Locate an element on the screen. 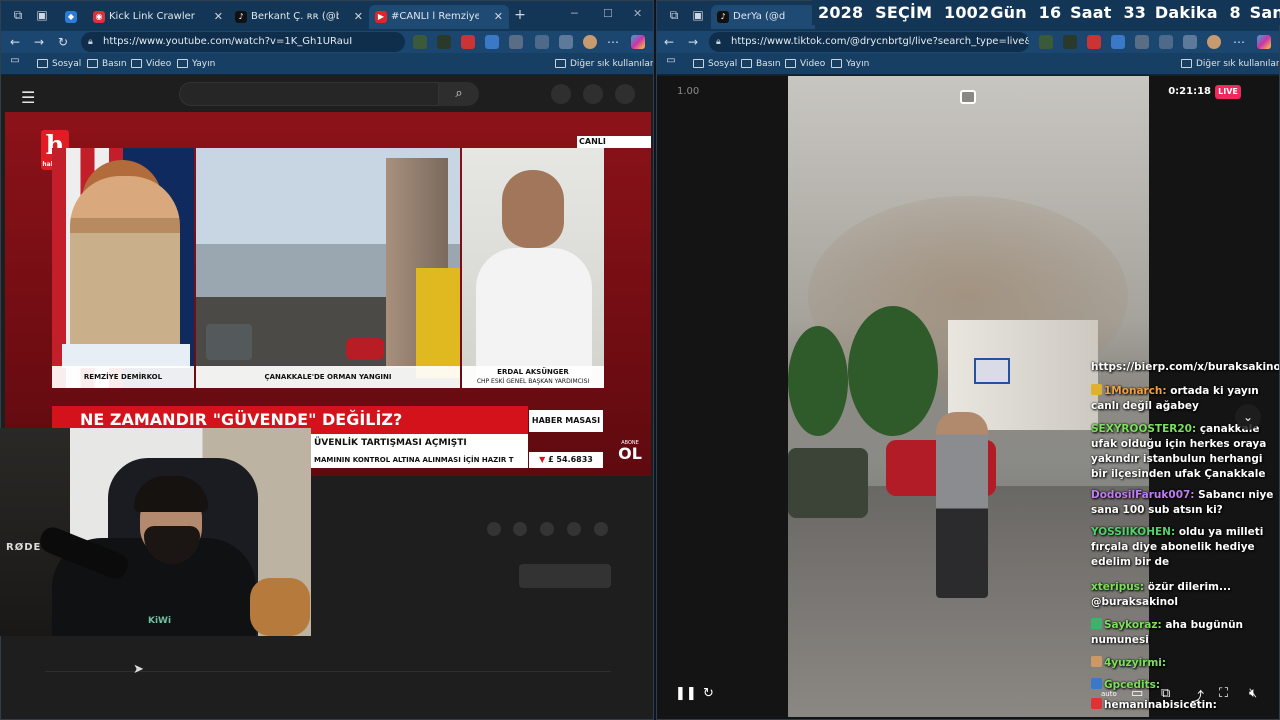 This screenshot has width=1280, height=720. chat-user: xteripus: is located at coordinates (1117, 587).